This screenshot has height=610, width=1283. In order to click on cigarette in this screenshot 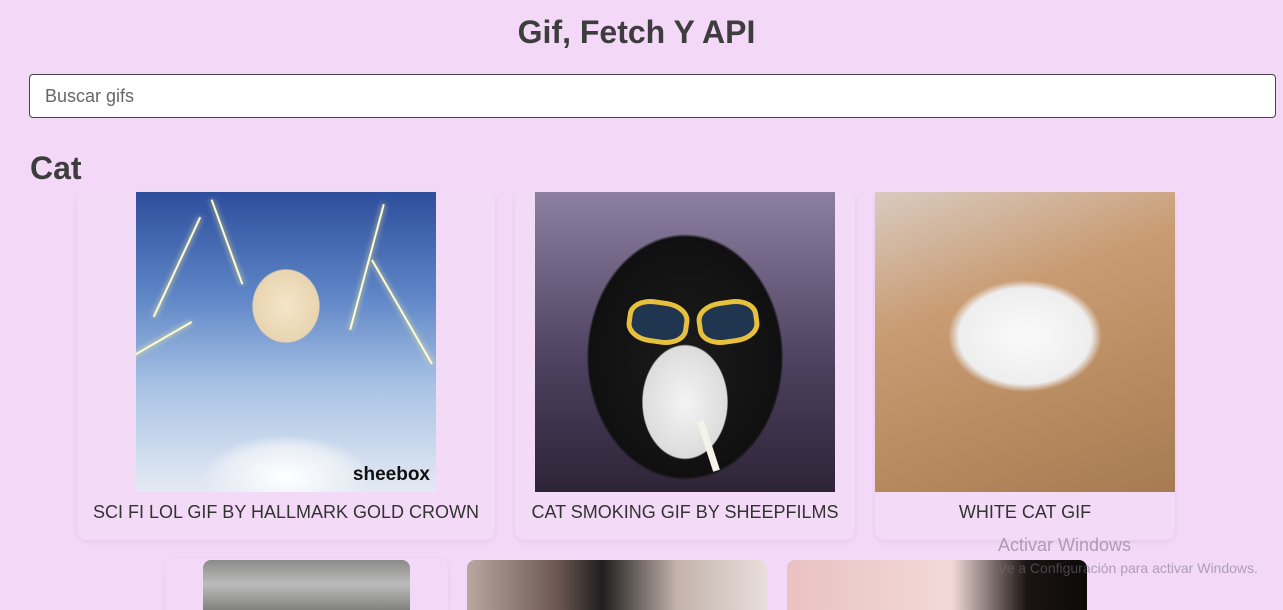, I will do `click(708, 446)`.